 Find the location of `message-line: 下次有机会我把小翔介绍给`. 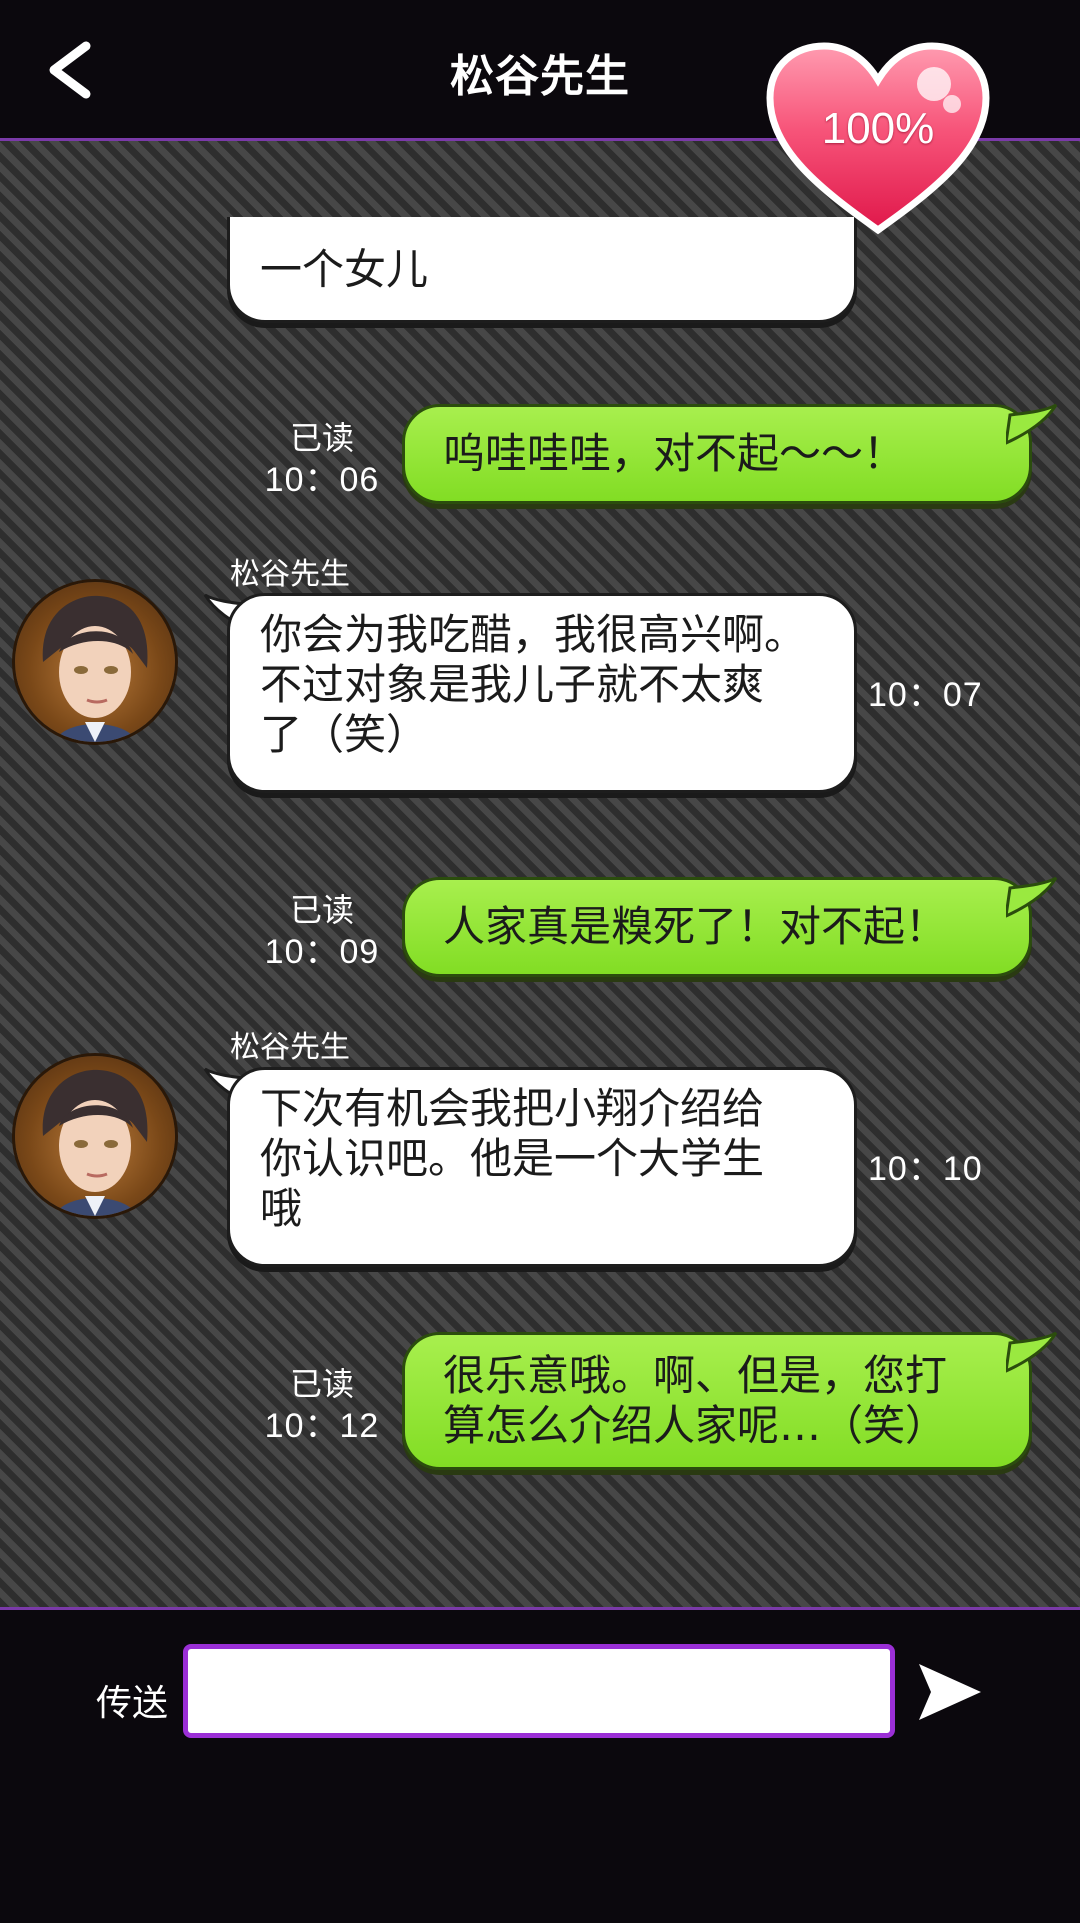

message-line: 下次有机会我把小翔介绍给 is located at coordinates (512, 1108).